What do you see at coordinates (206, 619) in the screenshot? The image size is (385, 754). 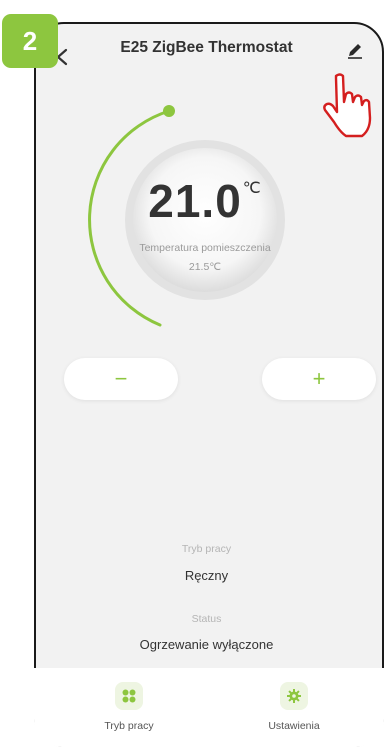 I see `status-label: Status` at bounding box center [206, 619].